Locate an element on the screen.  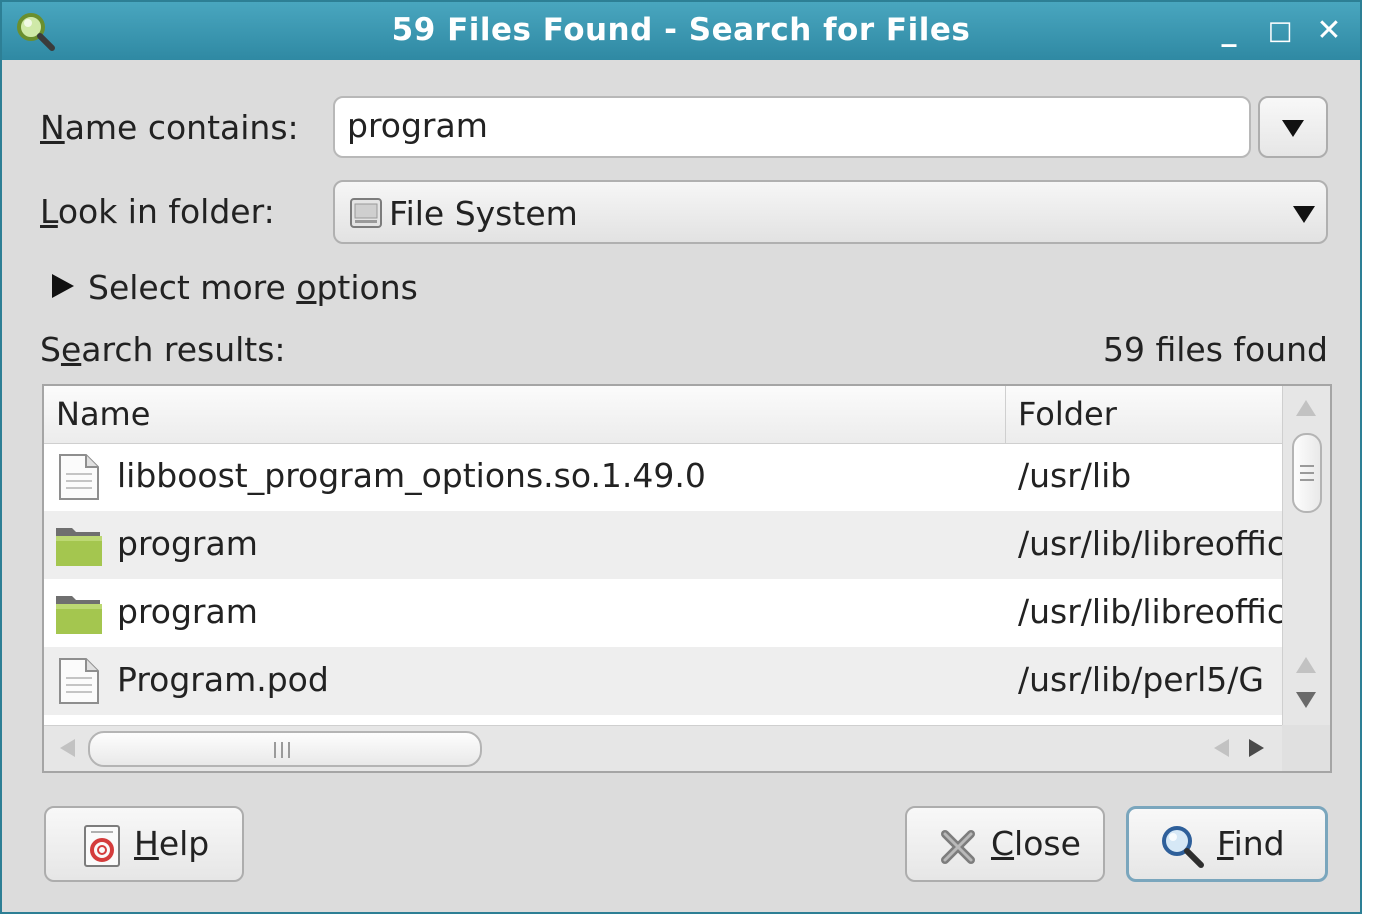
help-icon is located at coordinates (102, 846).